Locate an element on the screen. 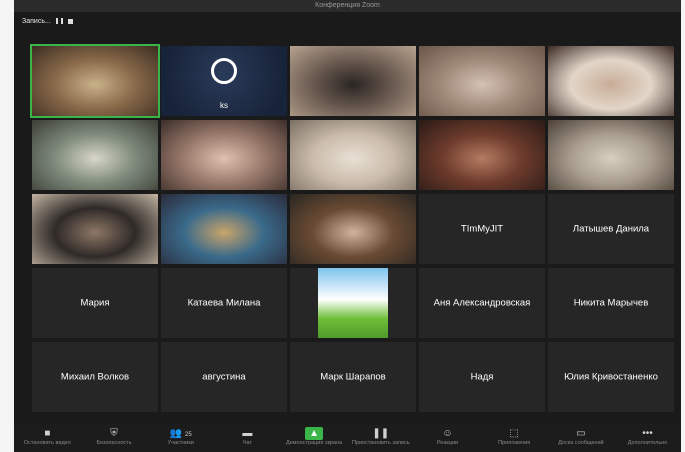 The height and width of the screenshot is (452, 685). shield-icon: ⛨ is located at coordinates (114, 433).